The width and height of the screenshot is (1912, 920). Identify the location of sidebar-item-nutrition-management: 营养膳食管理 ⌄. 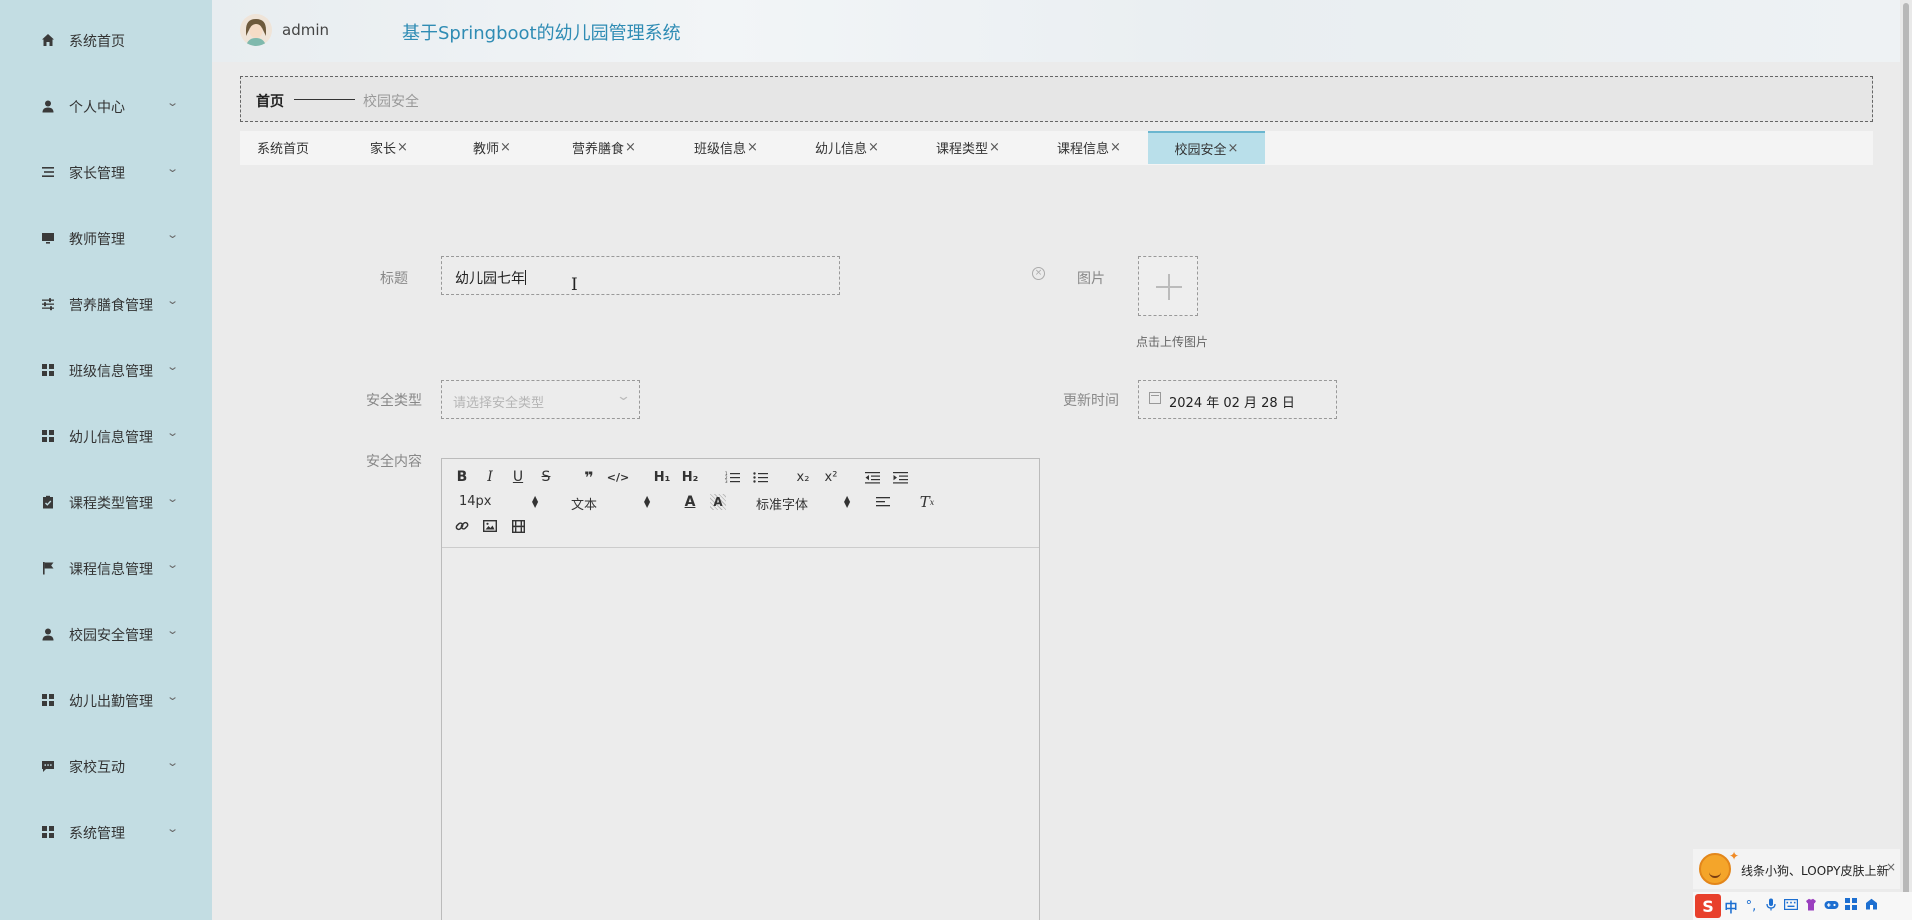
(106, 304).